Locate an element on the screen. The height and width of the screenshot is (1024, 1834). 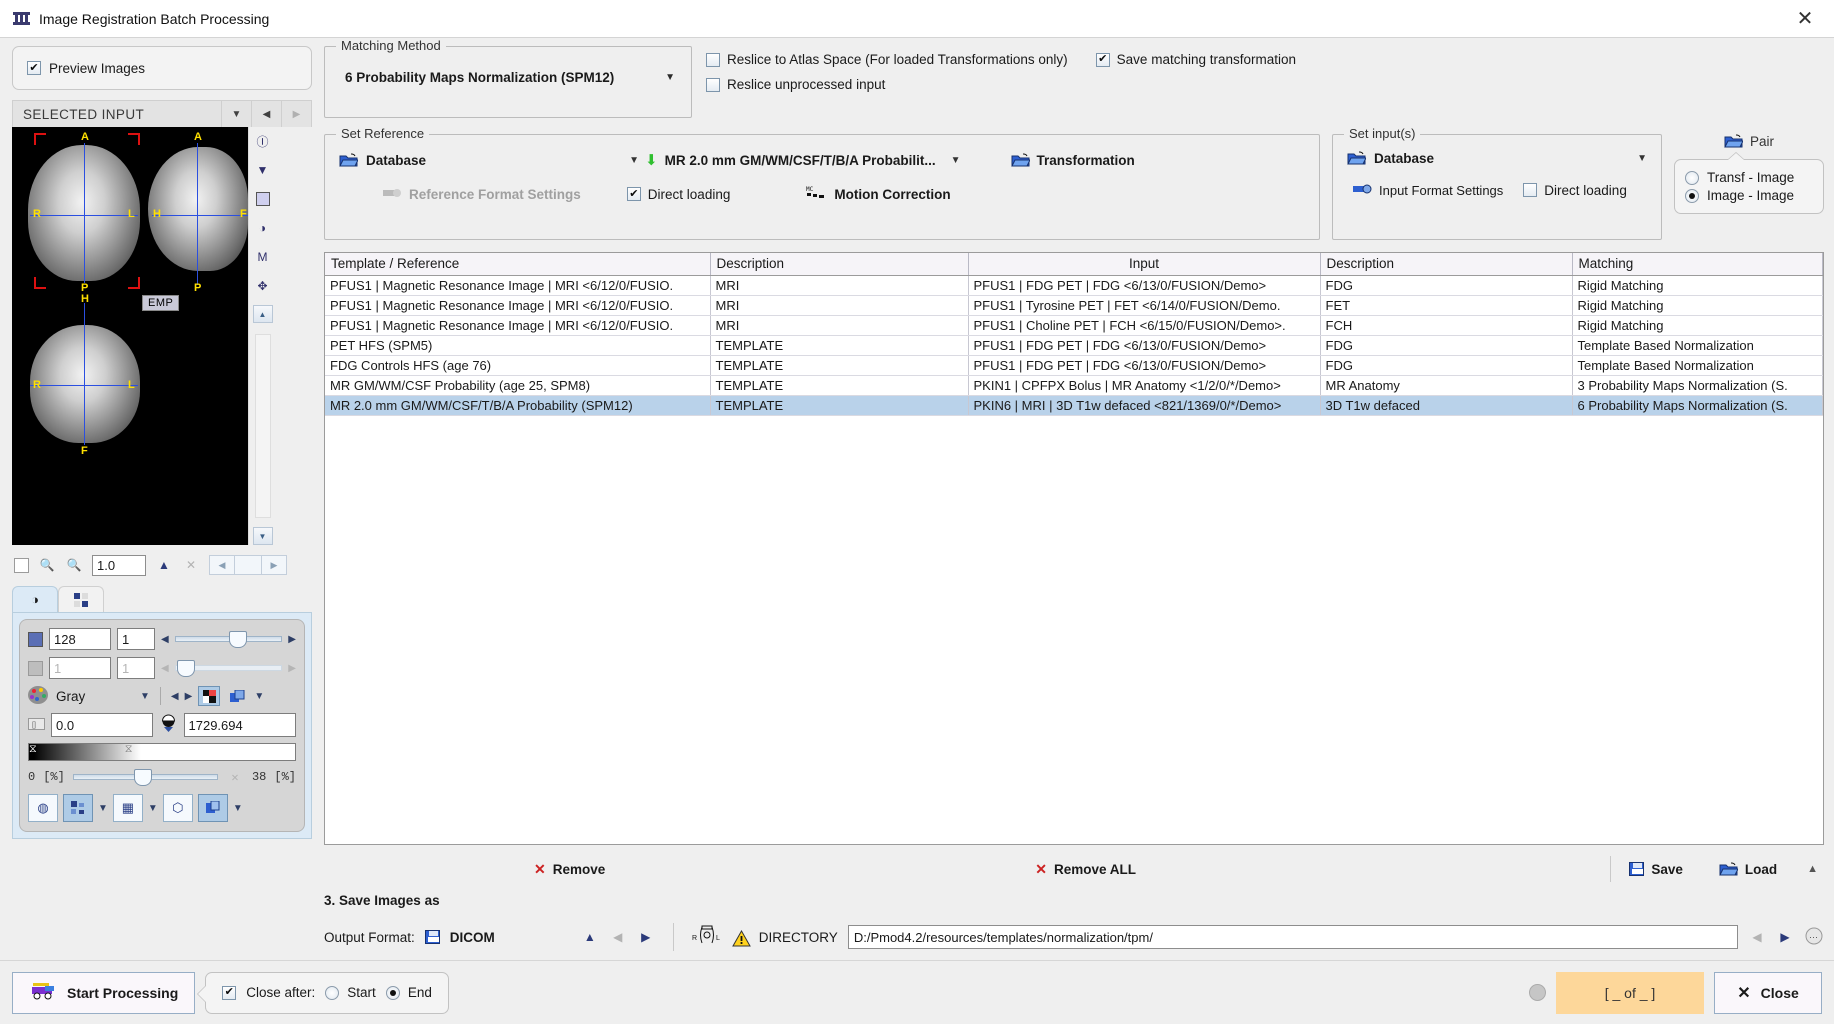
reslice-unprocessed-checkbox is located at coordinates (713, 84).